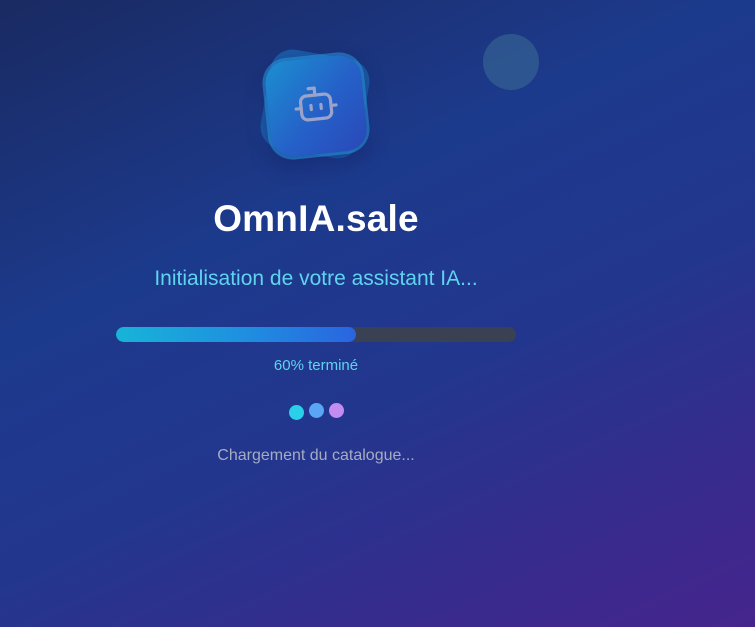 Image resolution: width=755 pixels, height=627 pixels. I want to click on app-title: OmnIA.sale, so click(316, 218).